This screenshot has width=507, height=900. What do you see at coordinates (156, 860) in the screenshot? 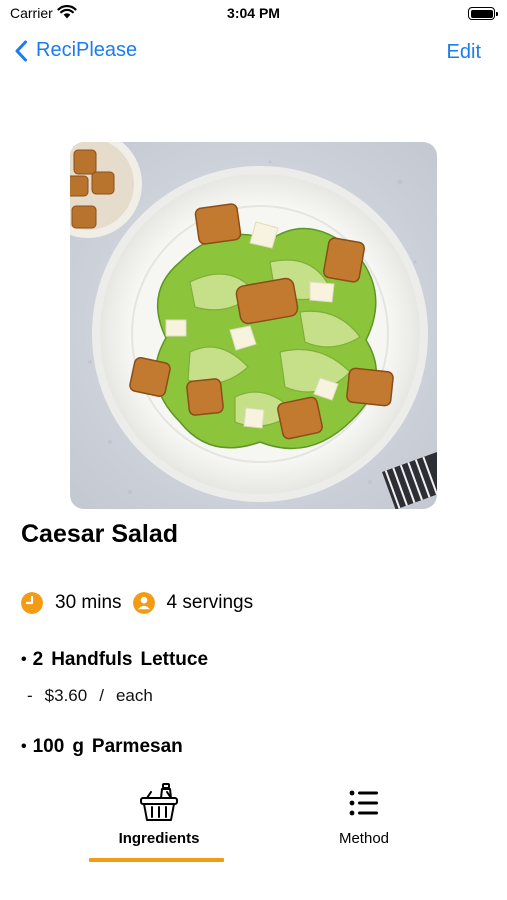
I see `active-tab-indicator` at bounding box center [156, 860].